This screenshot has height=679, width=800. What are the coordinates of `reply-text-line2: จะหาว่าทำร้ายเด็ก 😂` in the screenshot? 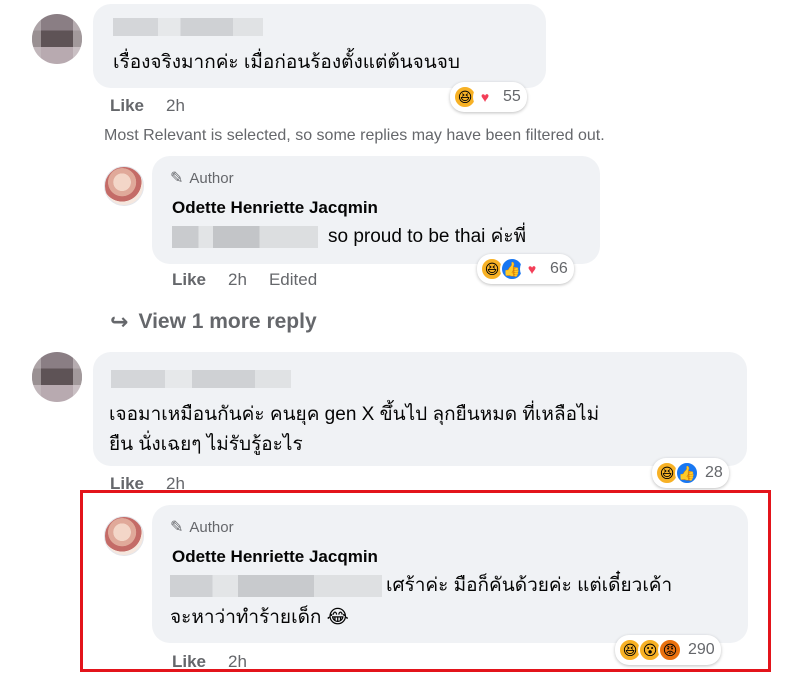 It's located at (259, 617).